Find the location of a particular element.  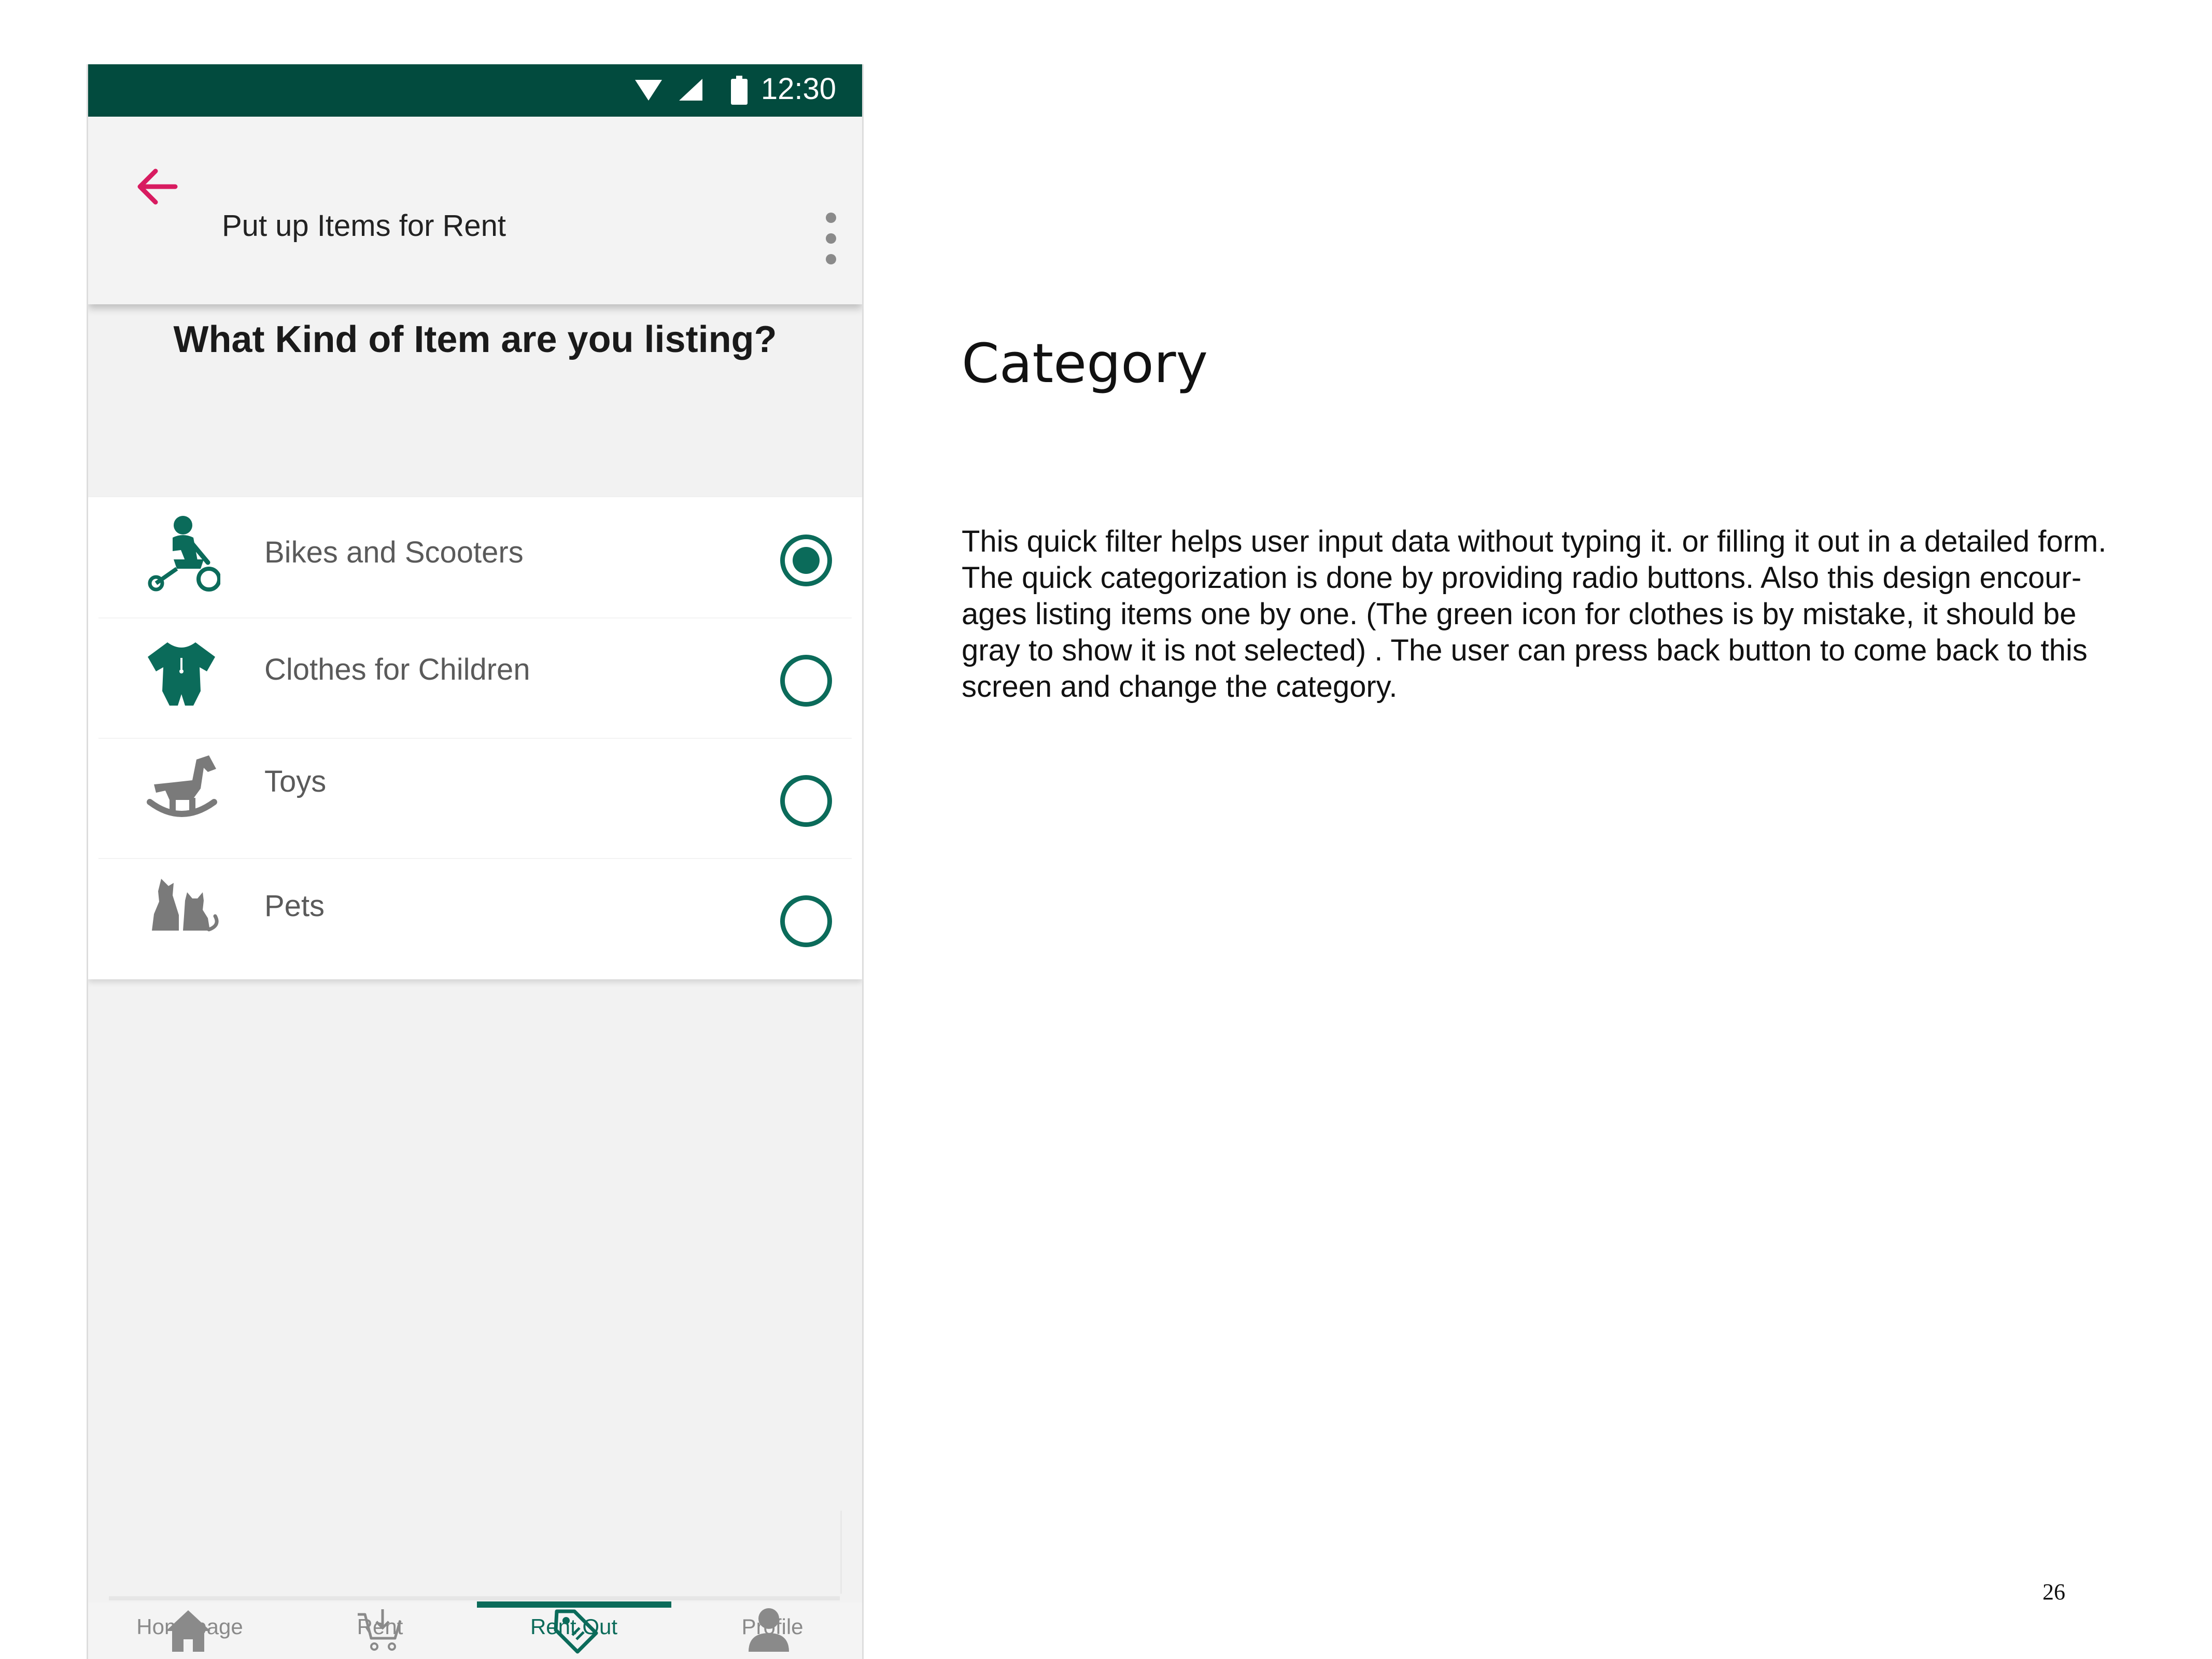

status-icons is located at coordinates (691, 91).